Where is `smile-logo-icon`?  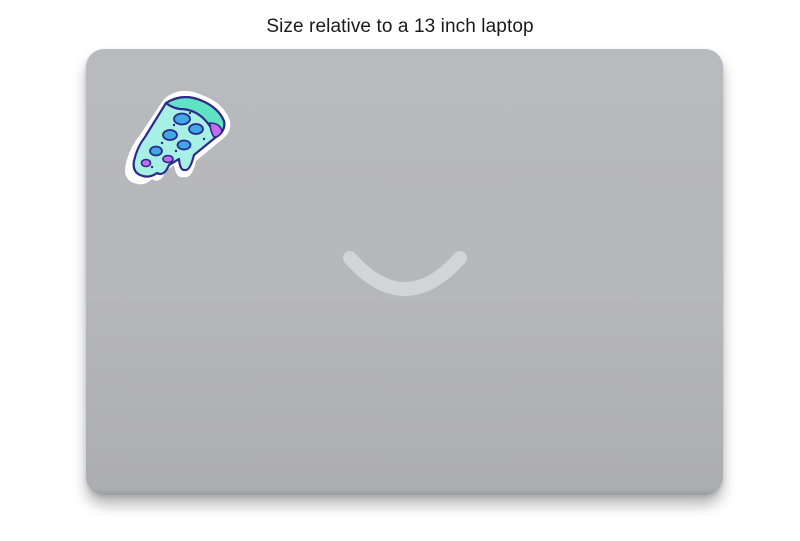 smile-logo-icon is located at coordinates (405, 273).